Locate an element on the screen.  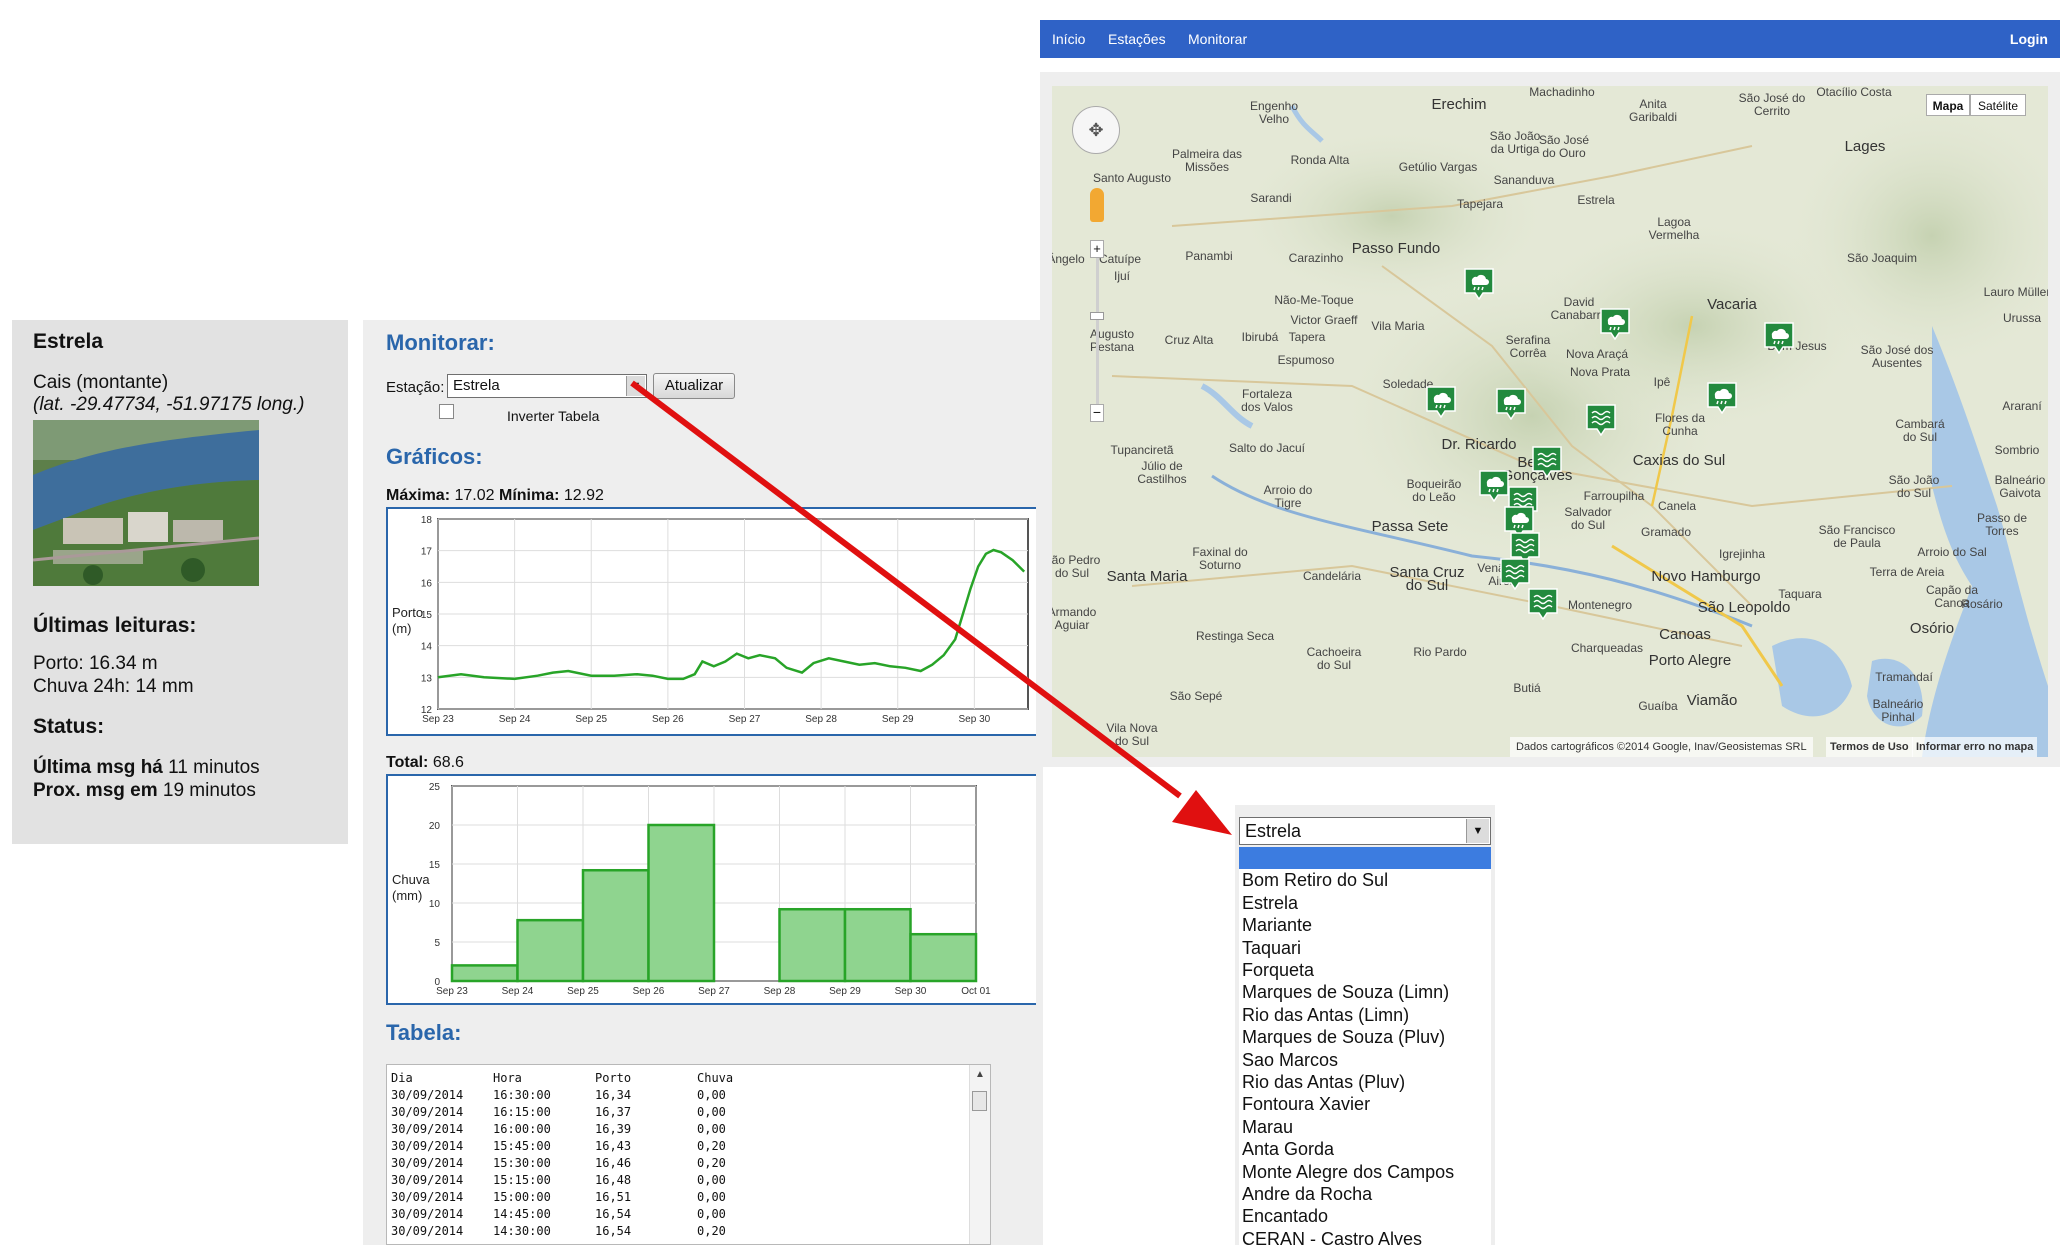
chevron-down-icon: ▼ is located at coordinates (1477, 831).